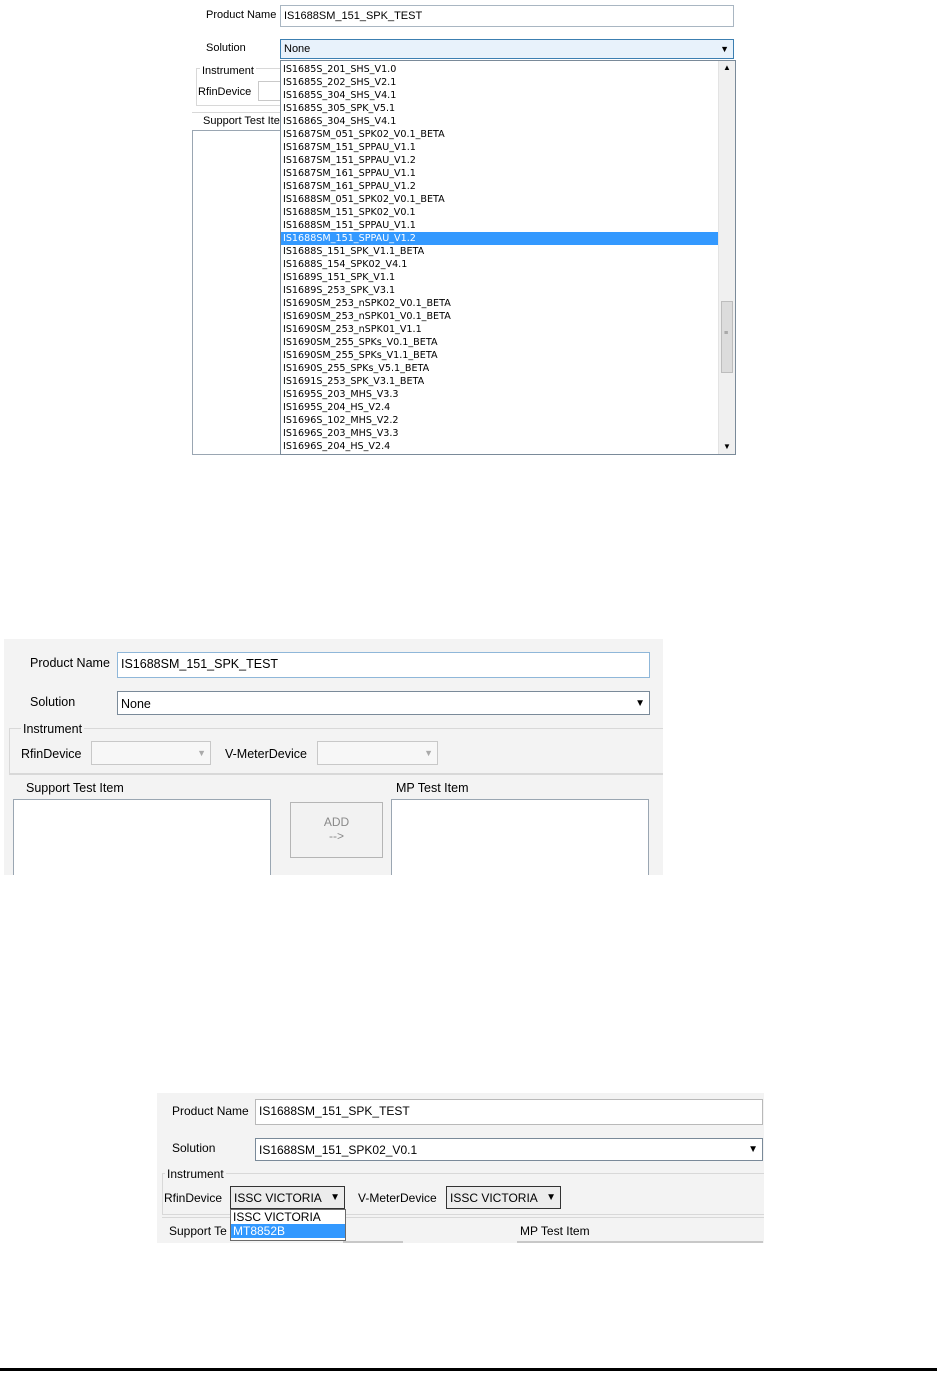 The image size is (937, 1382). Describe the element at coordinates (499, 121) in the screenshot. I see `solution-option: IS1686S_304_SHS_V4.1` at that location.